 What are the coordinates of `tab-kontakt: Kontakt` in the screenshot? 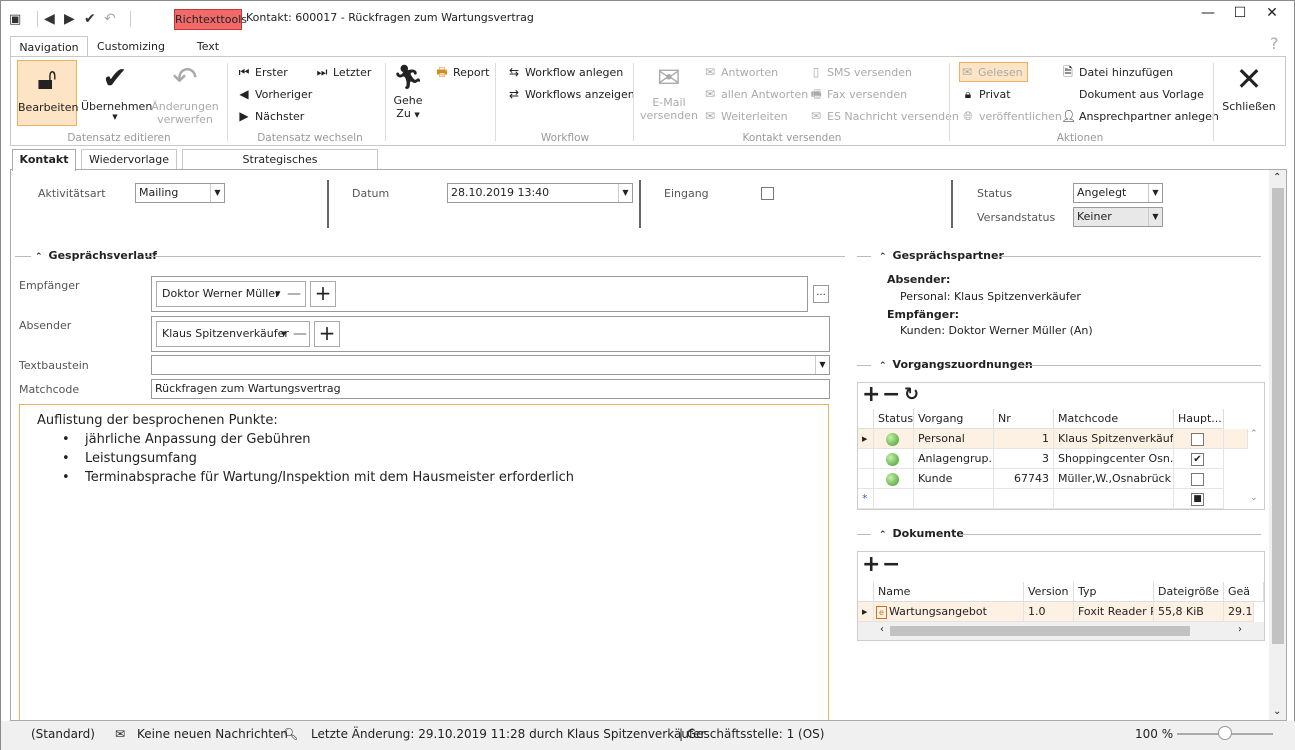 It's located at (44, 160).